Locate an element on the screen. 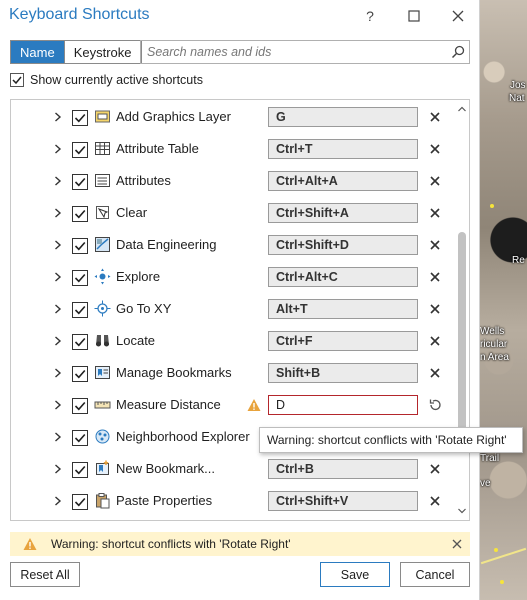 The height and width of the screenshot is (600, 527). close-button is located at coordinates (458, 16).